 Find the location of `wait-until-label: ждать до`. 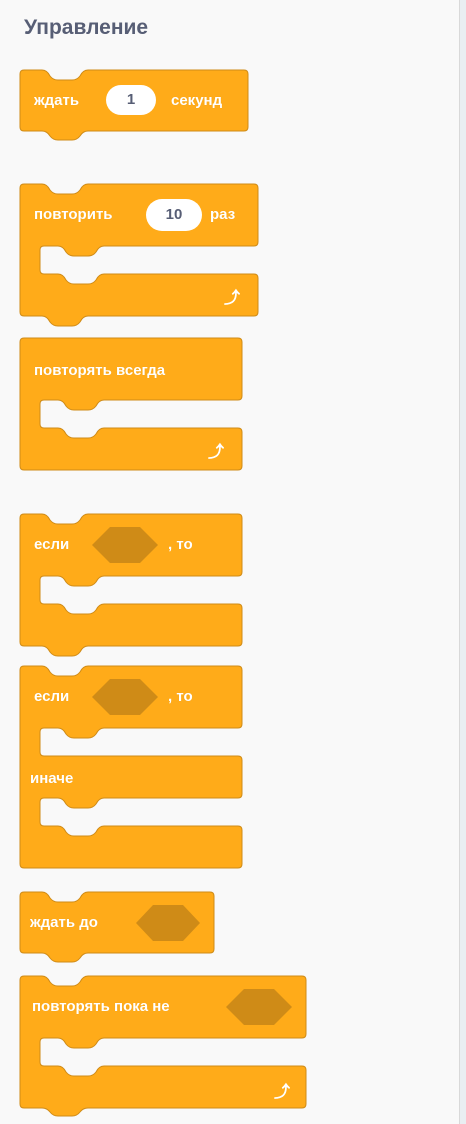

wait-until-label: ждать до is located at coordinates (64, 922).